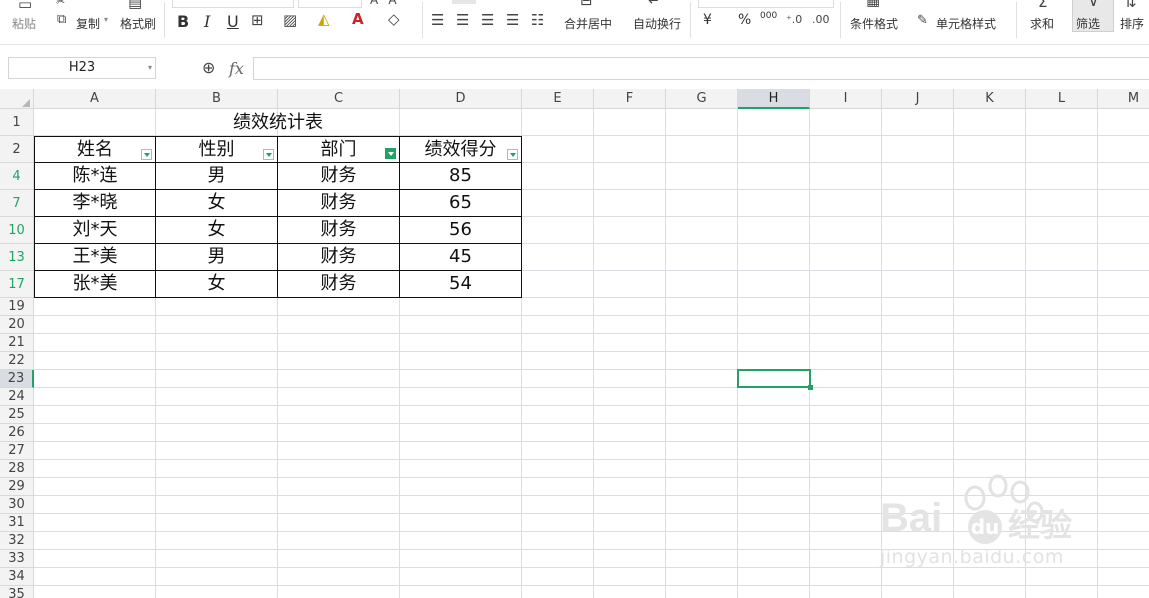 The width and height of the screenshot is (1149, 598). I want to click on column-header-d: D, so click(461, 99).